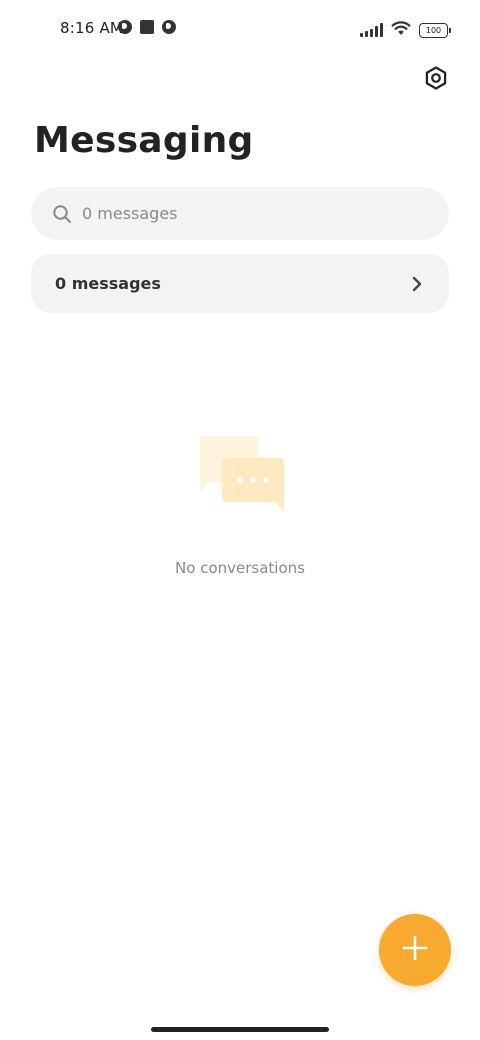 This screenshot has width=480, height=1040. What do you see at coordinates (240, 28) in the screenshot?
I see `status-bar: 8:16 AM 100` at bounding box center [240, 28].